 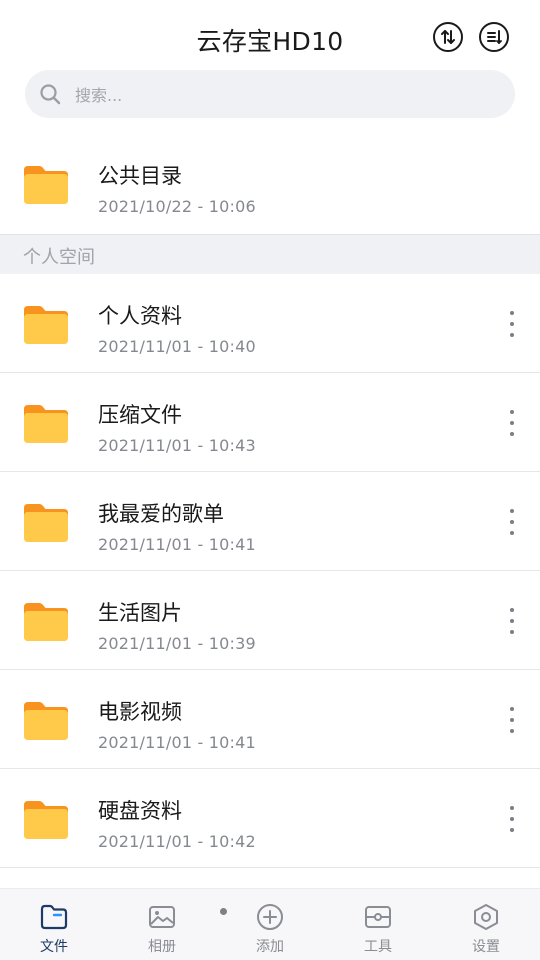 What do you see at coordinates (448, 37) in the screenshot?
I see `transfer-arrows-icon` at bounding box center [448, 37].